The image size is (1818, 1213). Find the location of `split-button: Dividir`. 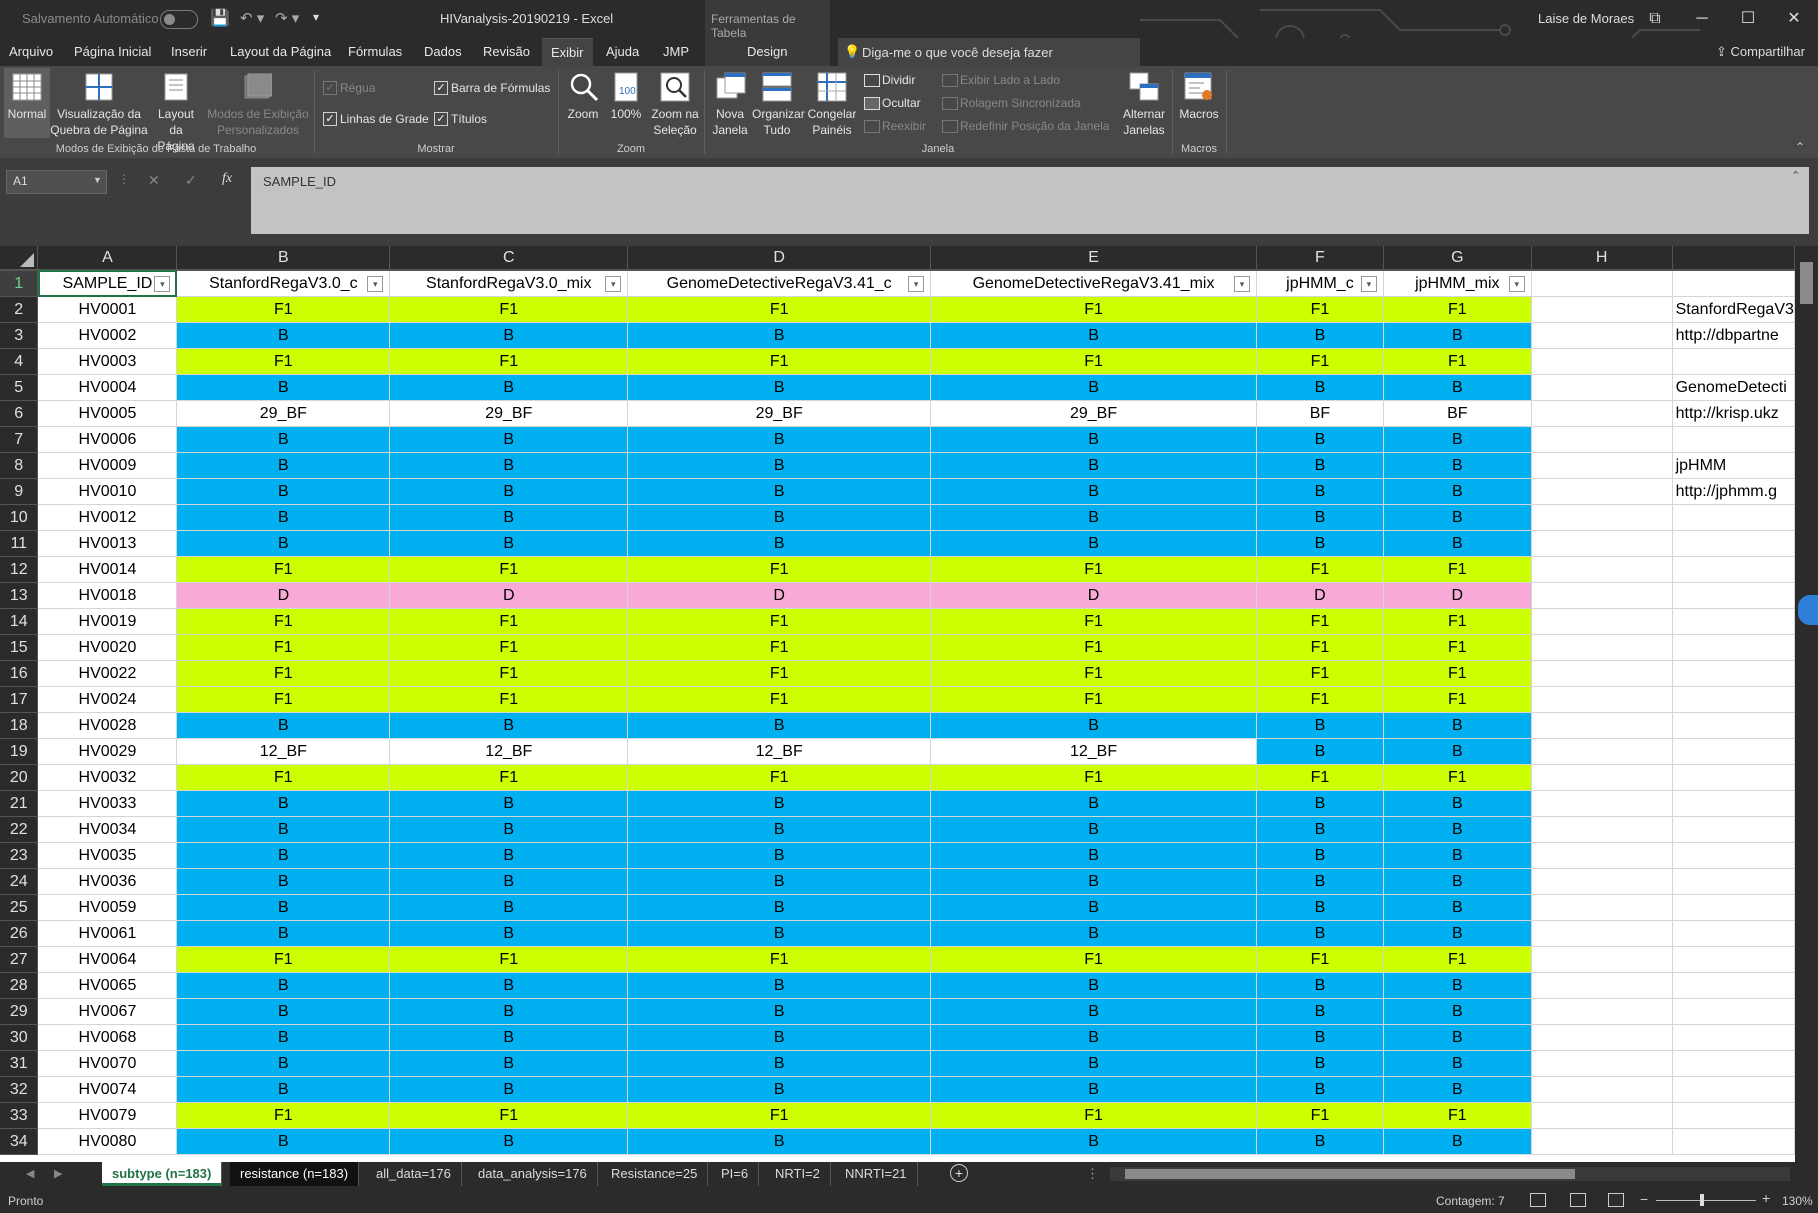

split-button: Dividir is located at coordinates (898, 80).